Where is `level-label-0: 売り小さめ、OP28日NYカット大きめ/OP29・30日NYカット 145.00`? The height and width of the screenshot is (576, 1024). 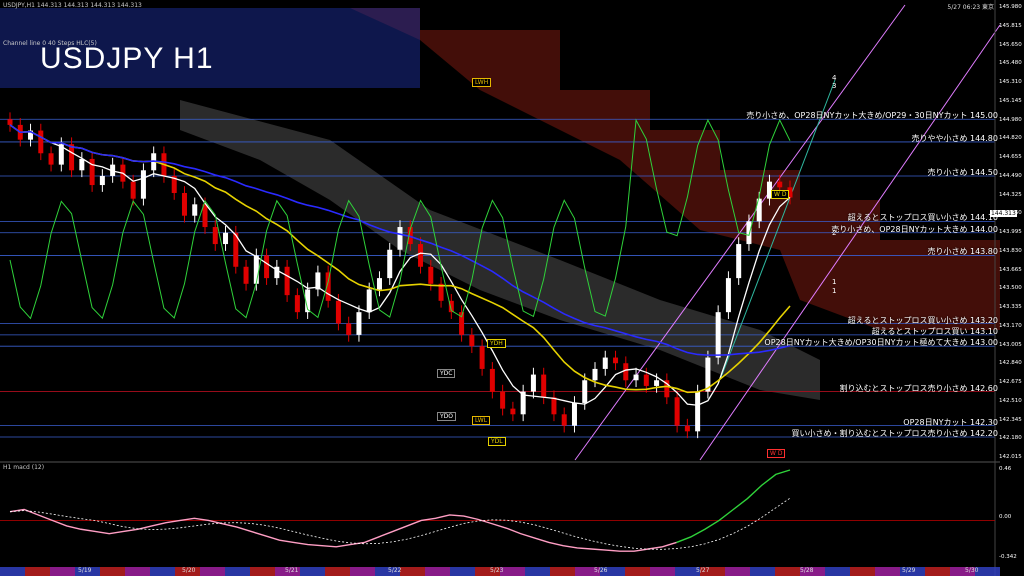 level-label-0: 売り小さめ、OP28日NYカット大きめ/OP29・30日NYカット 145.00 is located at coordinates (872, 116).